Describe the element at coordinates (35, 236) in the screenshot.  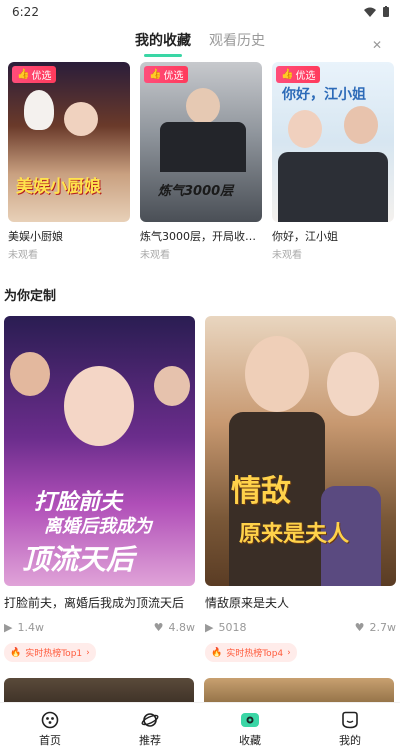
I see `favorite-title: 美娱小厨娘` at that location.